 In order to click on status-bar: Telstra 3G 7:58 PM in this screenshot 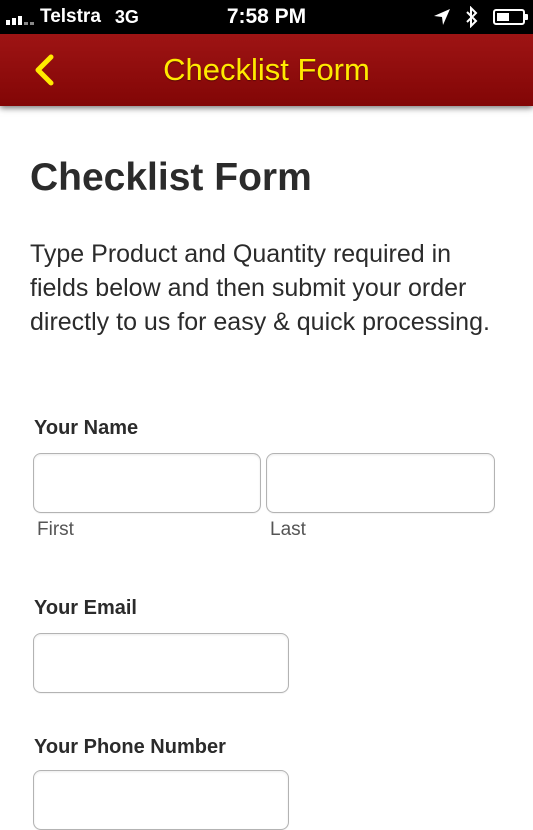, I will do `click(266, 17)`.